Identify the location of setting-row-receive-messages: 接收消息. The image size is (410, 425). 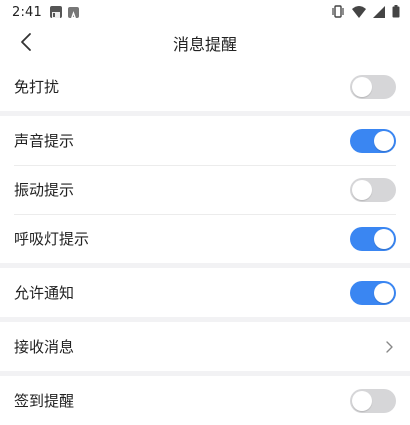
(205, 346).